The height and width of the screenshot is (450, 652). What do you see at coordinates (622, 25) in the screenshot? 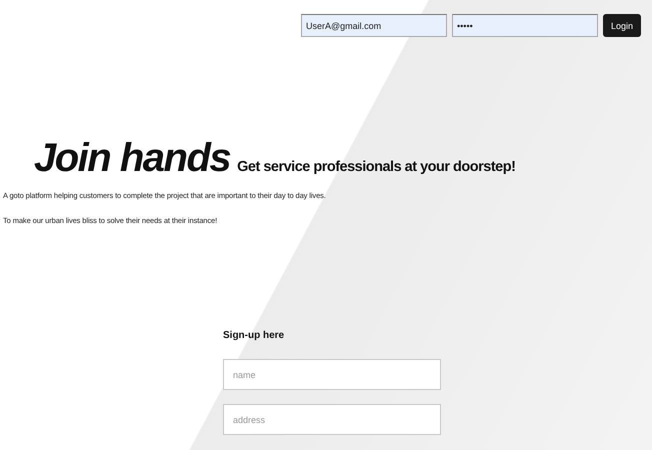
I see `login-button: Login` at bounding box center [622, 25].